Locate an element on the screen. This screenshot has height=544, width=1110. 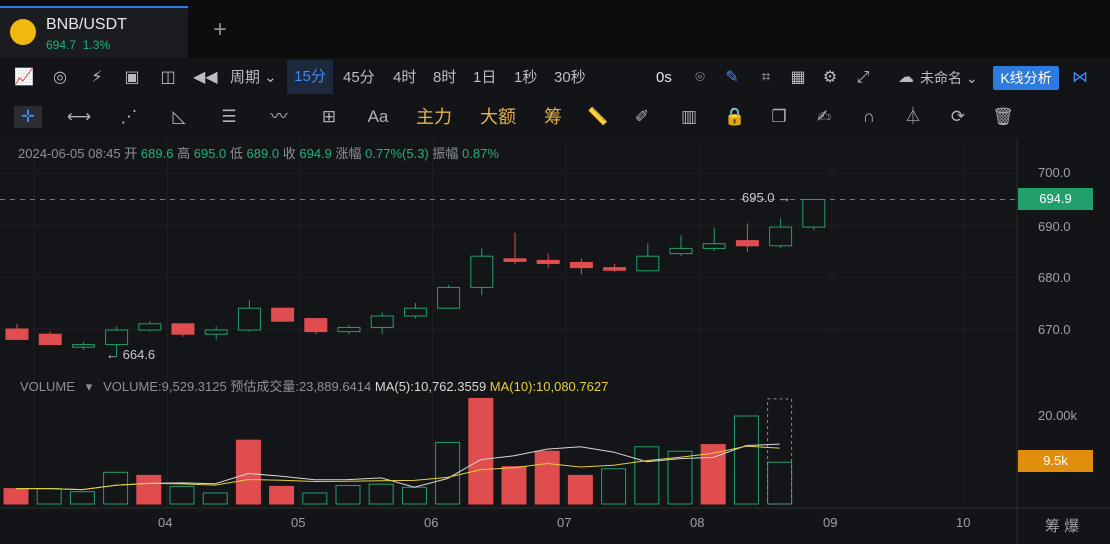
amplitude-value: 0.87% is located at coordinates (480, 153).